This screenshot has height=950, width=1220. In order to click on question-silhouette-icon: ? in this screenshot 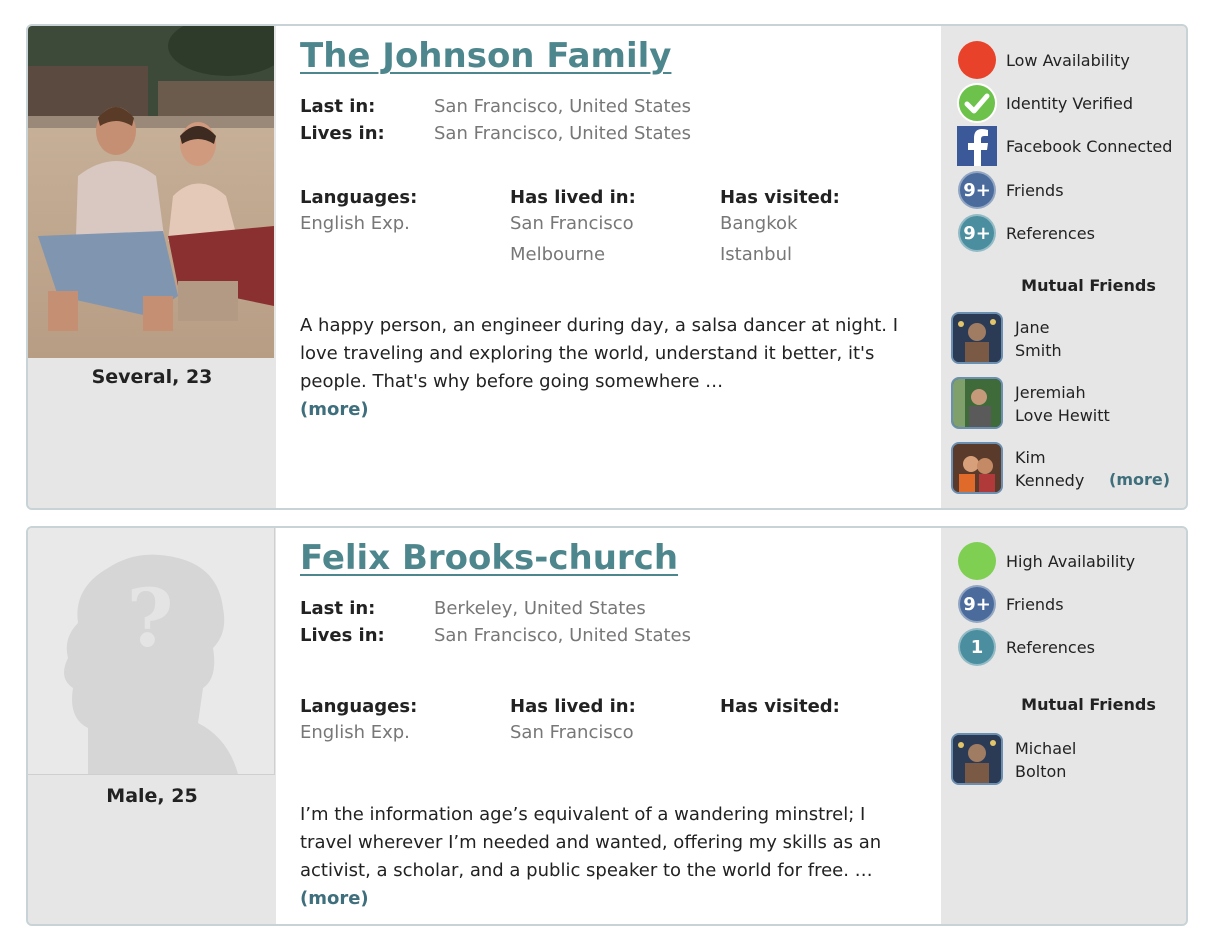, I will do `click(151, 651)`.